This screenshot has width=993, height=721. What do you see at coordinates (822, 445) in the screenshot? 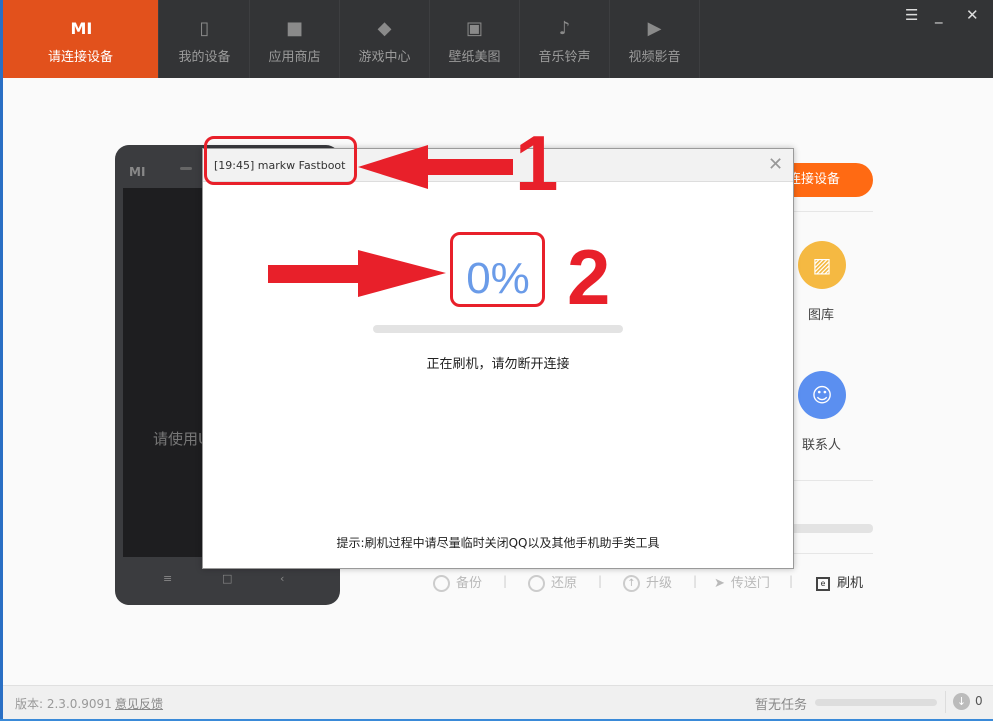
I see `contacts-label: 联系人` at bounding box center [822, 445].